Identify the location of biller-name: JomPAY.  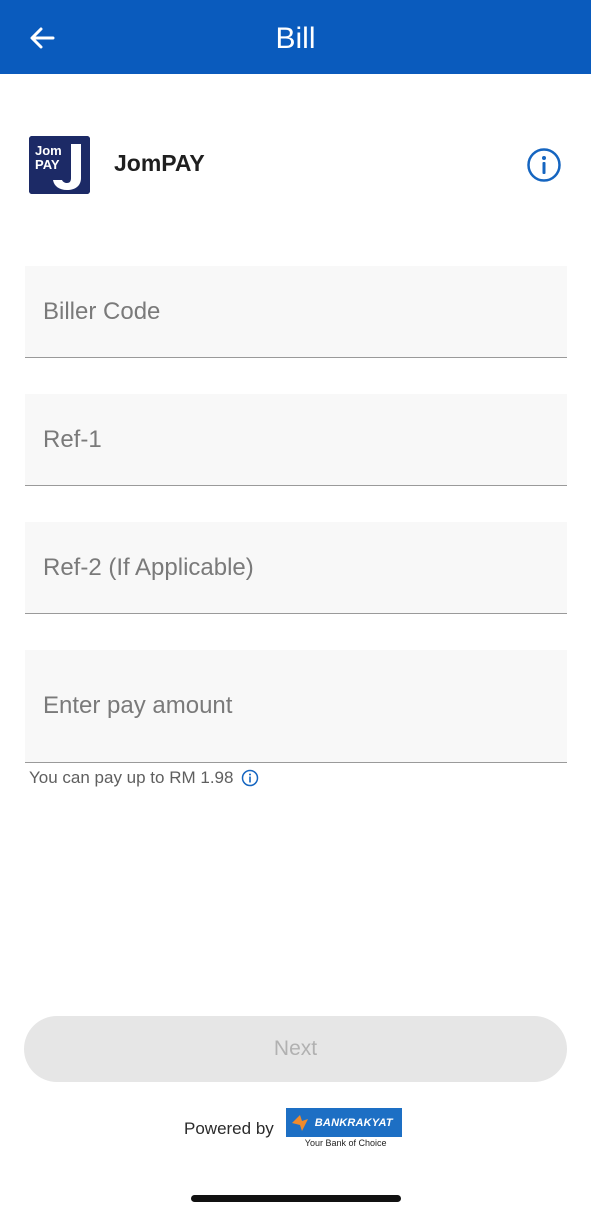
(159, 163).